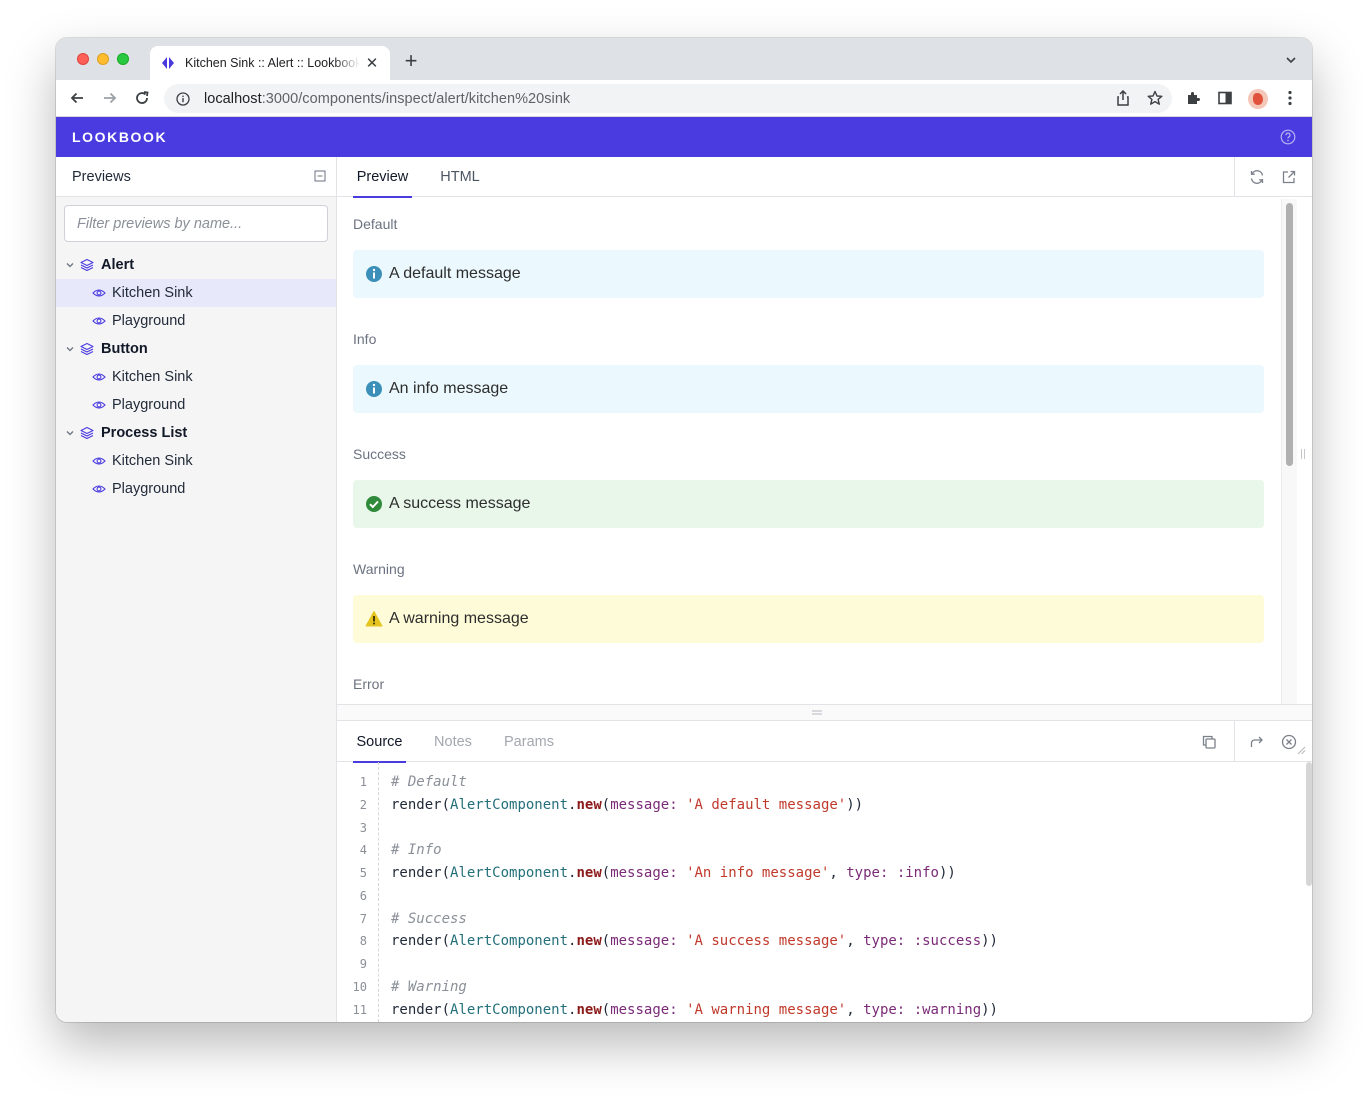  Describe the element at coordinates (1288, 137) in the screenshot. I see `help-icon` at that location.